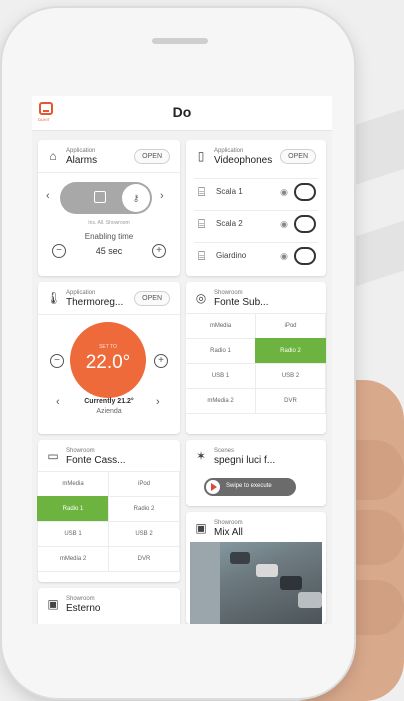  I want to click on esterno-header: ▣ Showroom Esterno, so click(109, 605).